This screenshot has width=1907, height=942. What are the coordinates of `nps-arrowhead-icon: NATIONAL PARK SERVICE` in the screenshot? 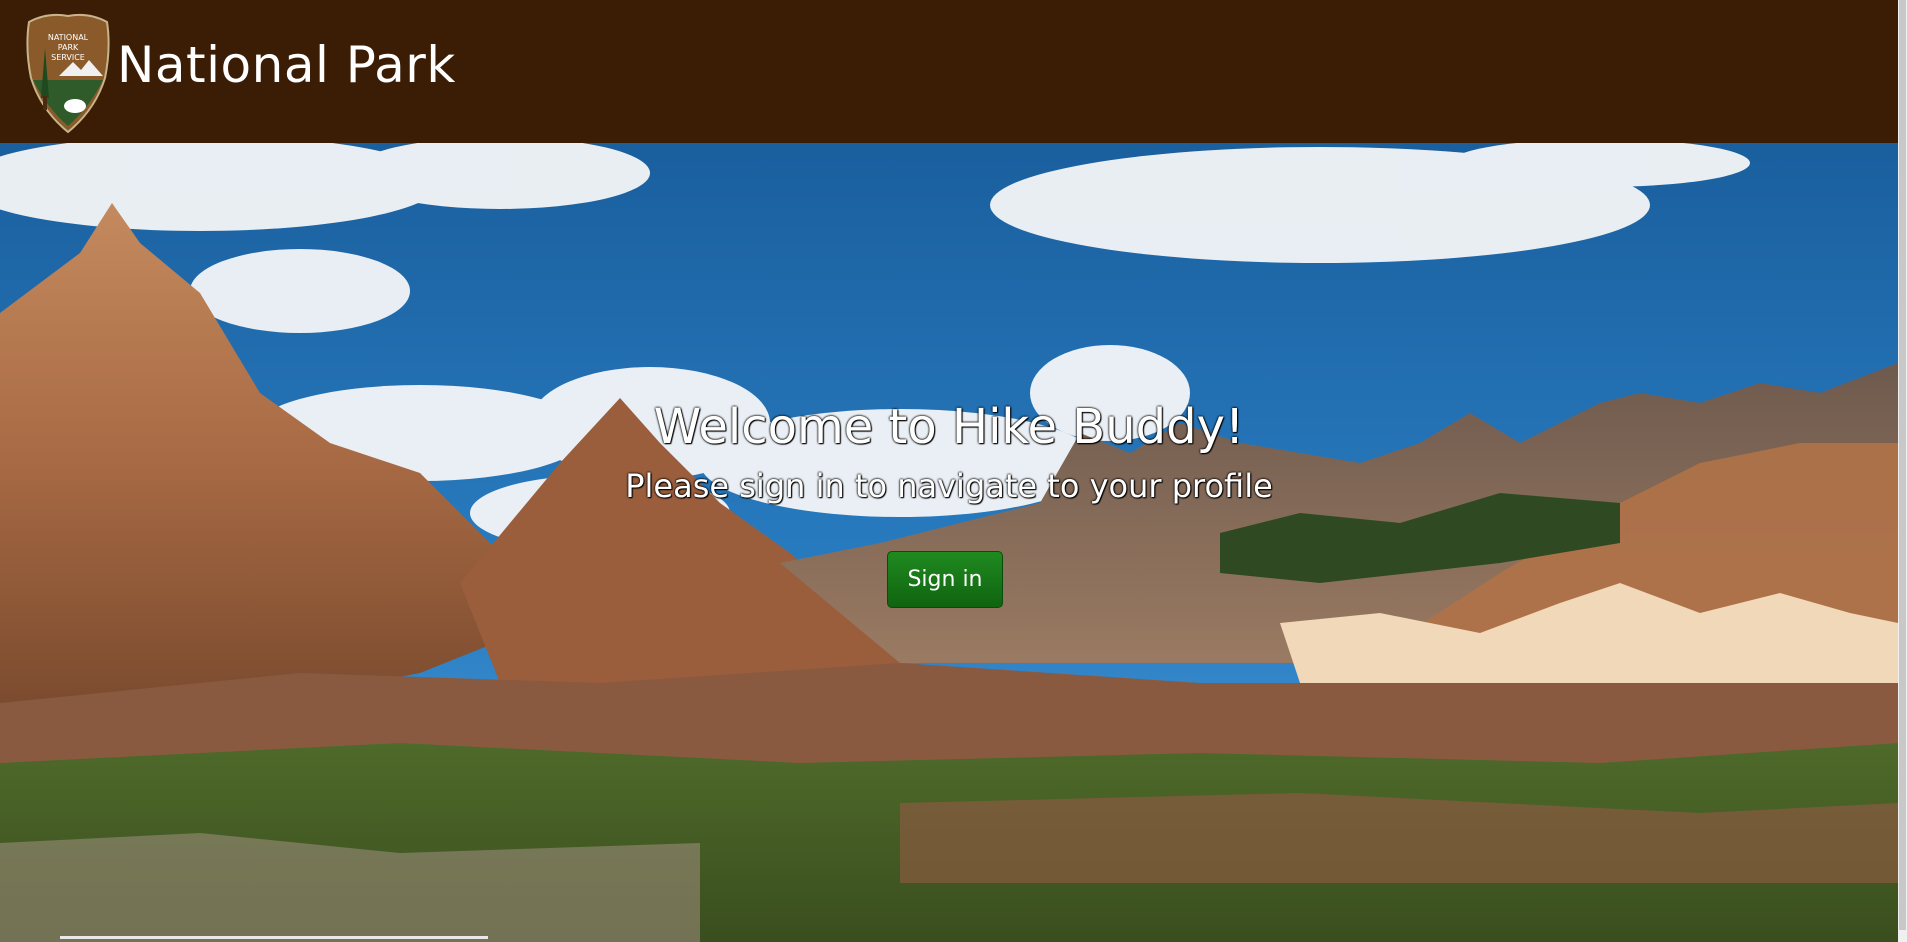 It's located at (68, 71).